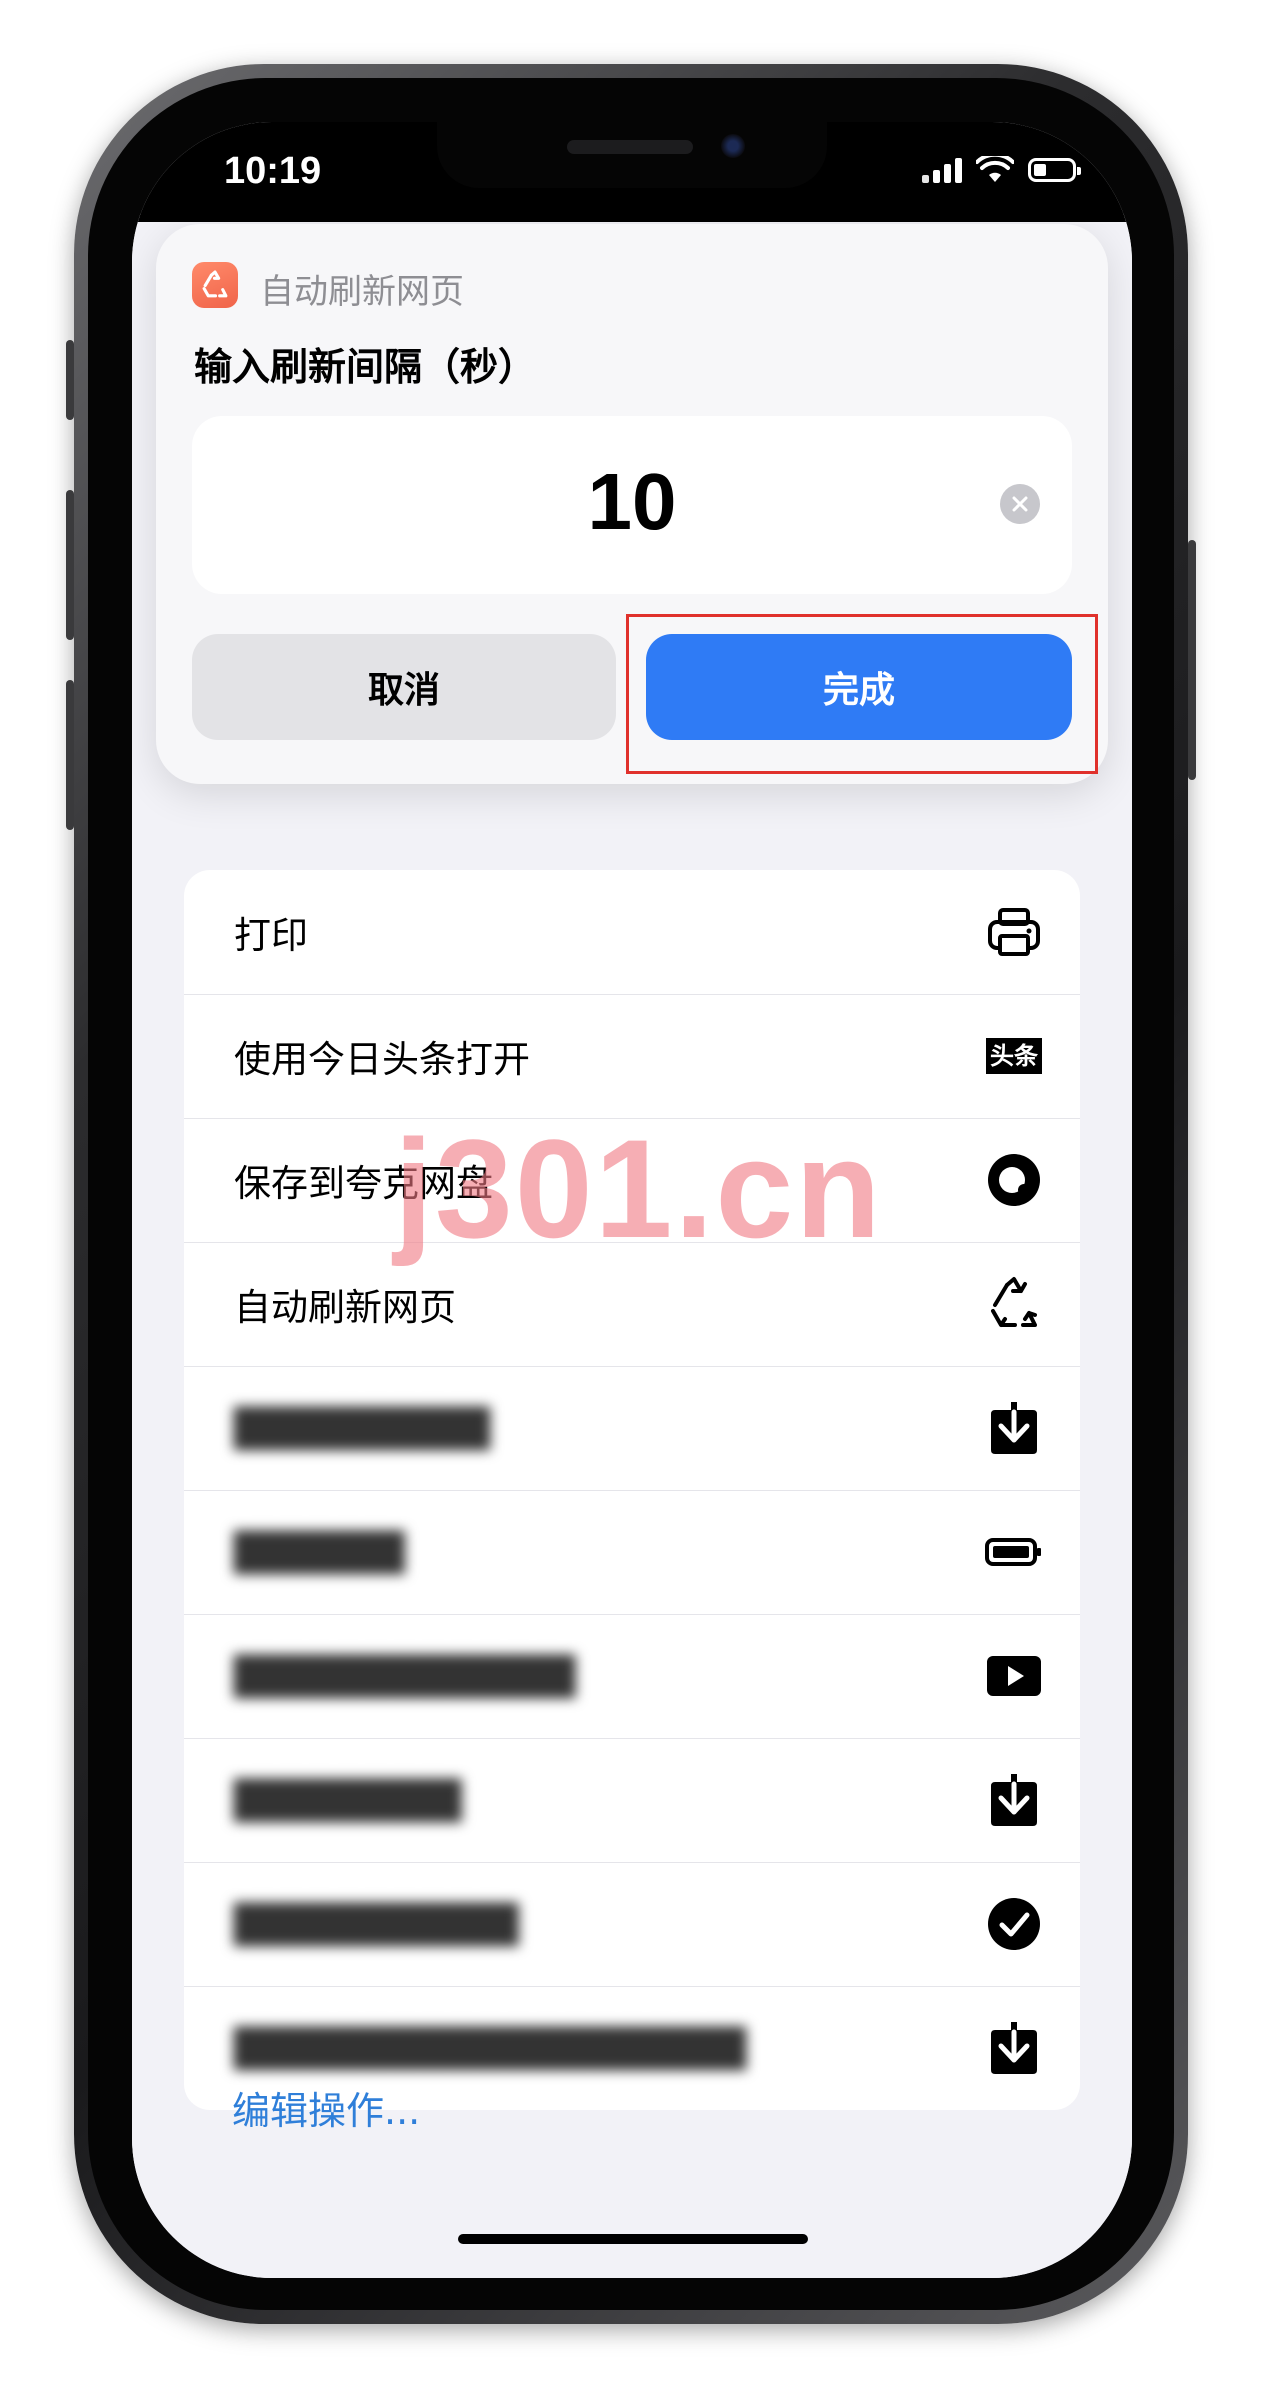 The height and width of the screenshot is (2400, 1264). What do you see at coordinates (632, 501) in the screenshot?
I see `interval-value: 10` at bounding box center [632, 501].